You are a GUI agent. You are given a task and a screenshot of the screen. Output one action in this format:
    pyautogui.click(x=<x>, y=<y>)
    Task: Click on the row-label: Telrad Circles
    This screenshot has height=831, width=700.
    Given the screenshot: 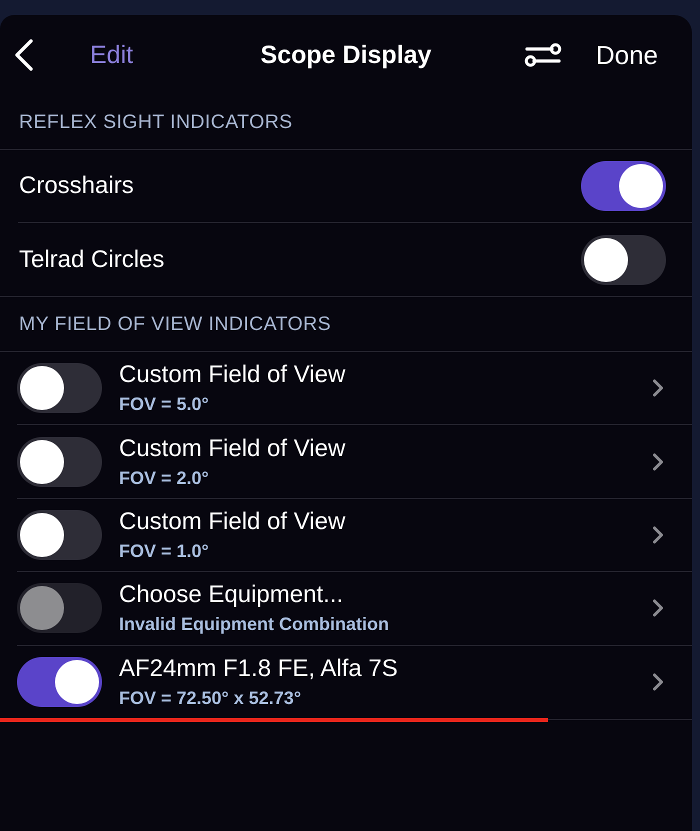 What is the action you would take?
    pyautogui.click(x=91, y=260)
    